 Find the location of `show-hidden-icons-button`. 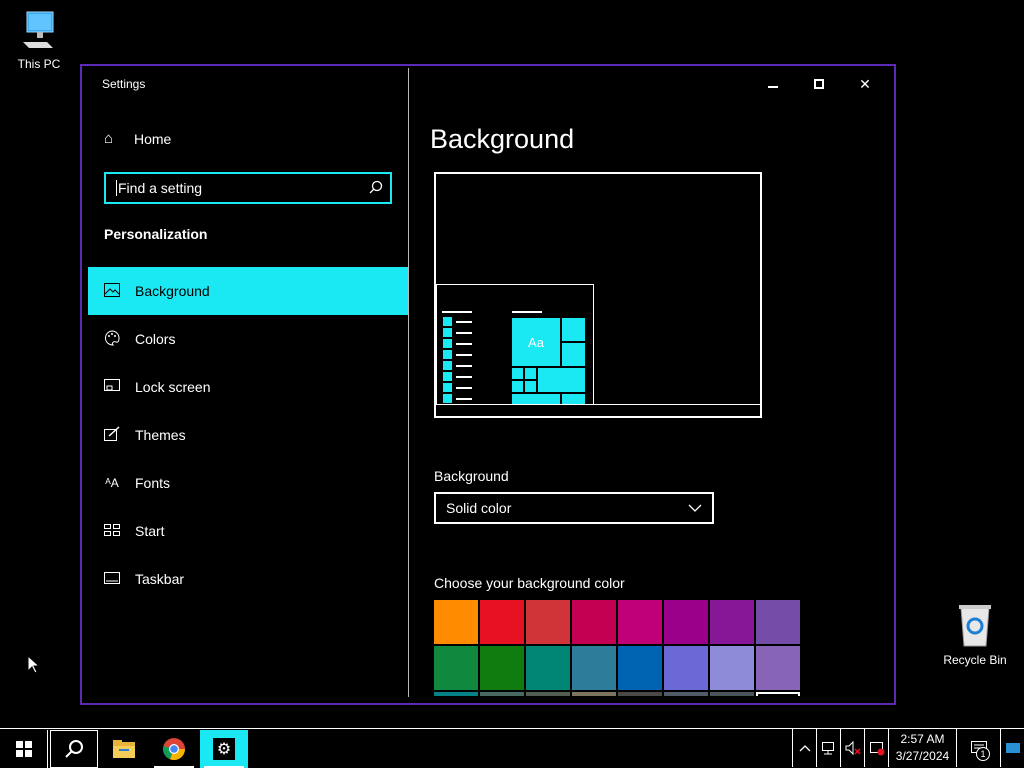

show-hidden-icons-button is located at coordinates (804, 748).